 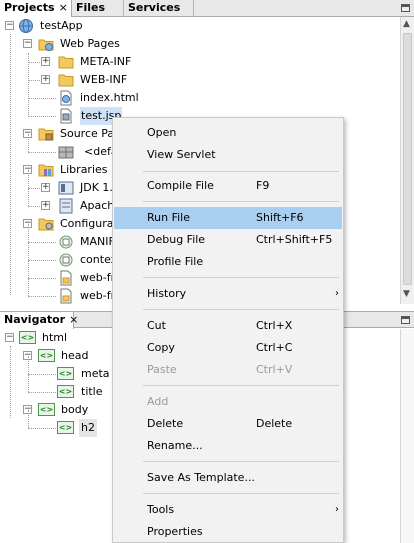 What do you see at coordinates (228, 424) in the screenshot?
I see `menu-item-delete: Delete Delete` at bounding box center [228, 424].